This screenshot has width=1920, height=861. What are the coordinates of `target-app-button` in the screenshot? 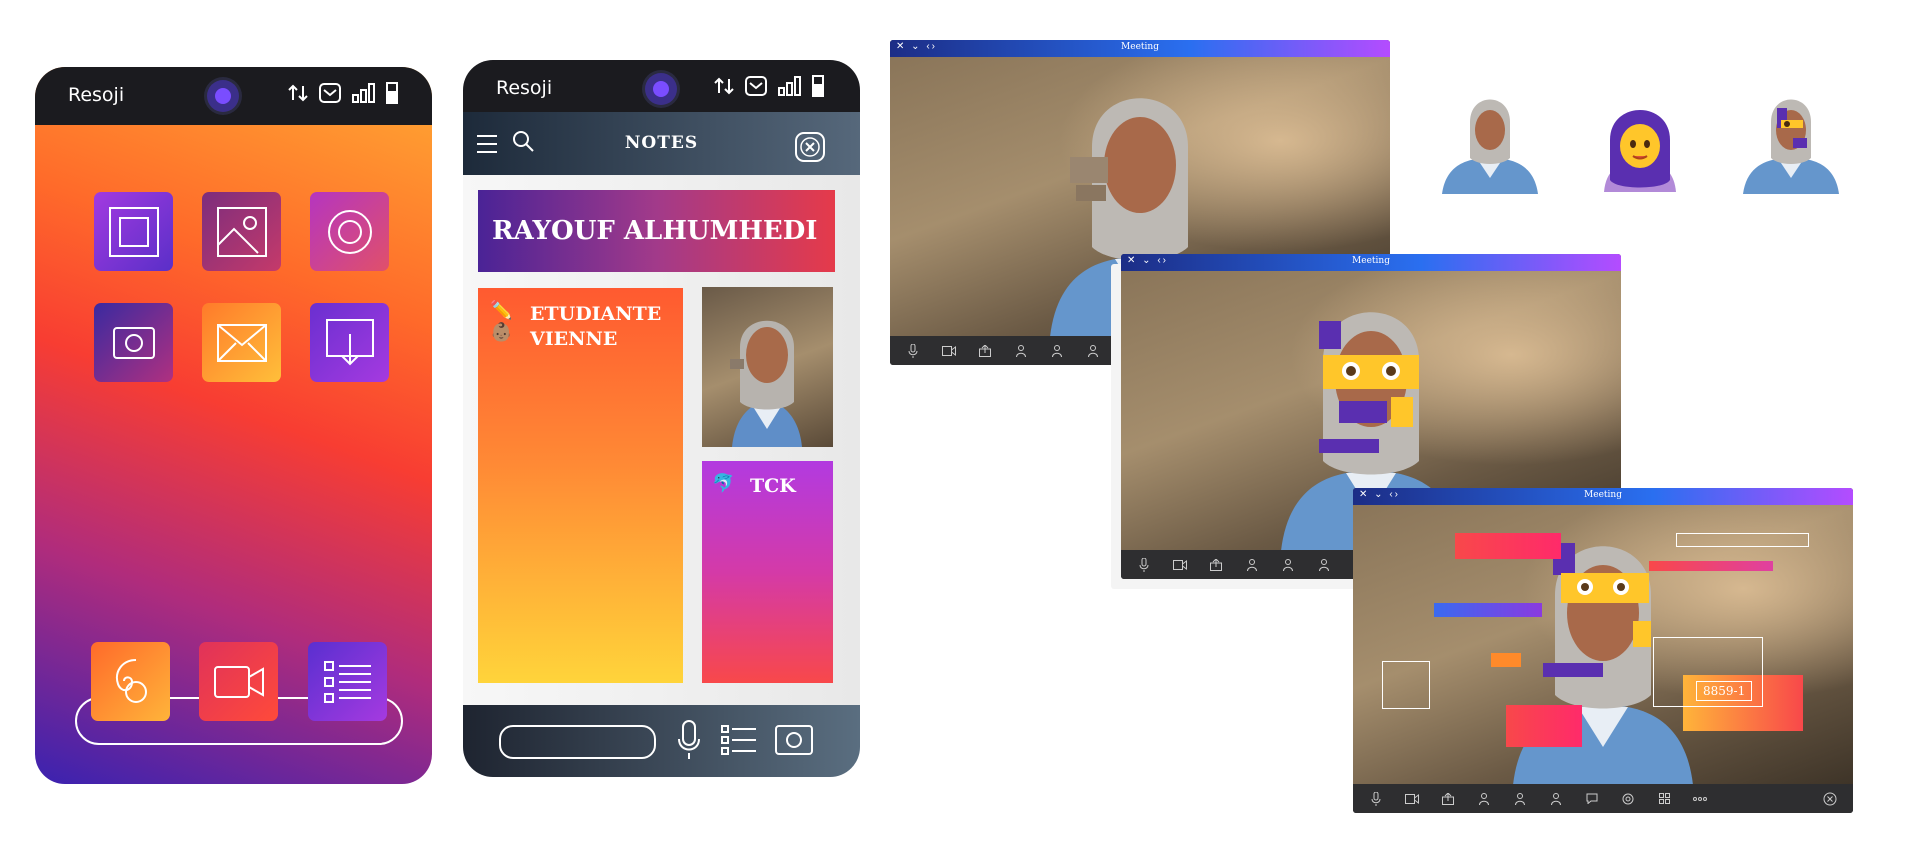 It's located at (349, 231).